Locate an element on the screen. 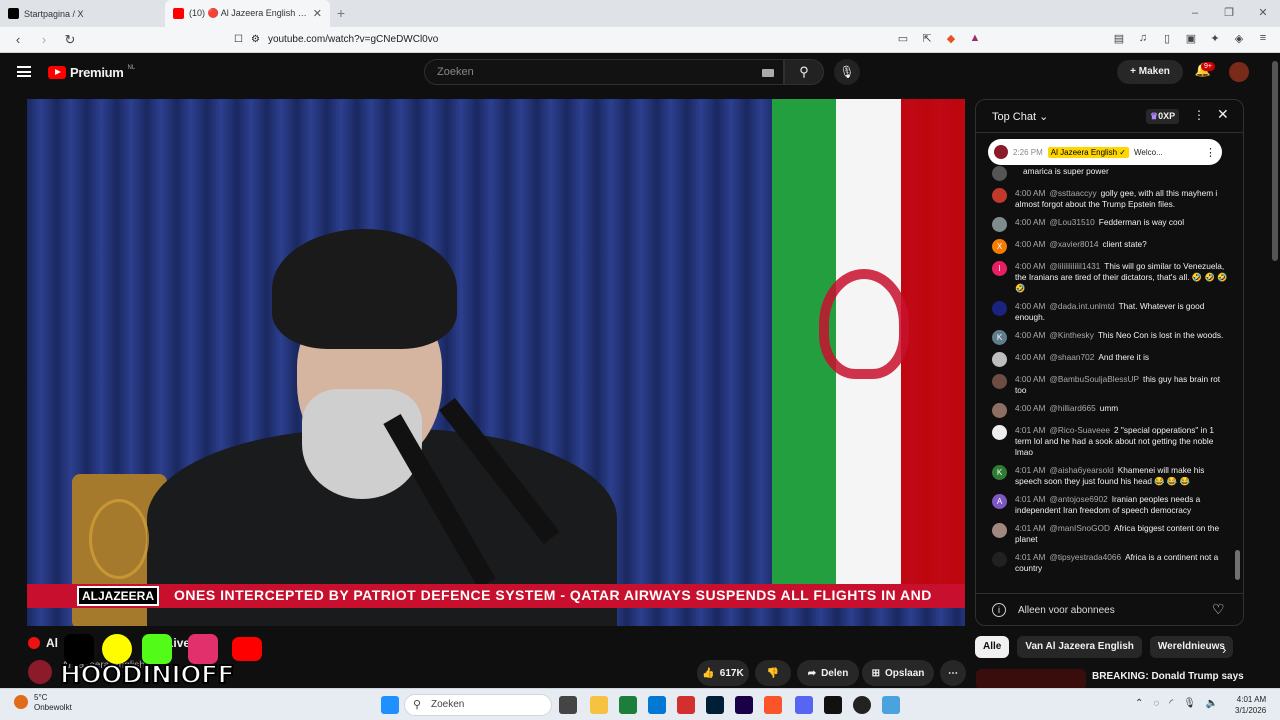 The image size is (1280, 720). keyboard-icon is located at coordinates (768, 73).